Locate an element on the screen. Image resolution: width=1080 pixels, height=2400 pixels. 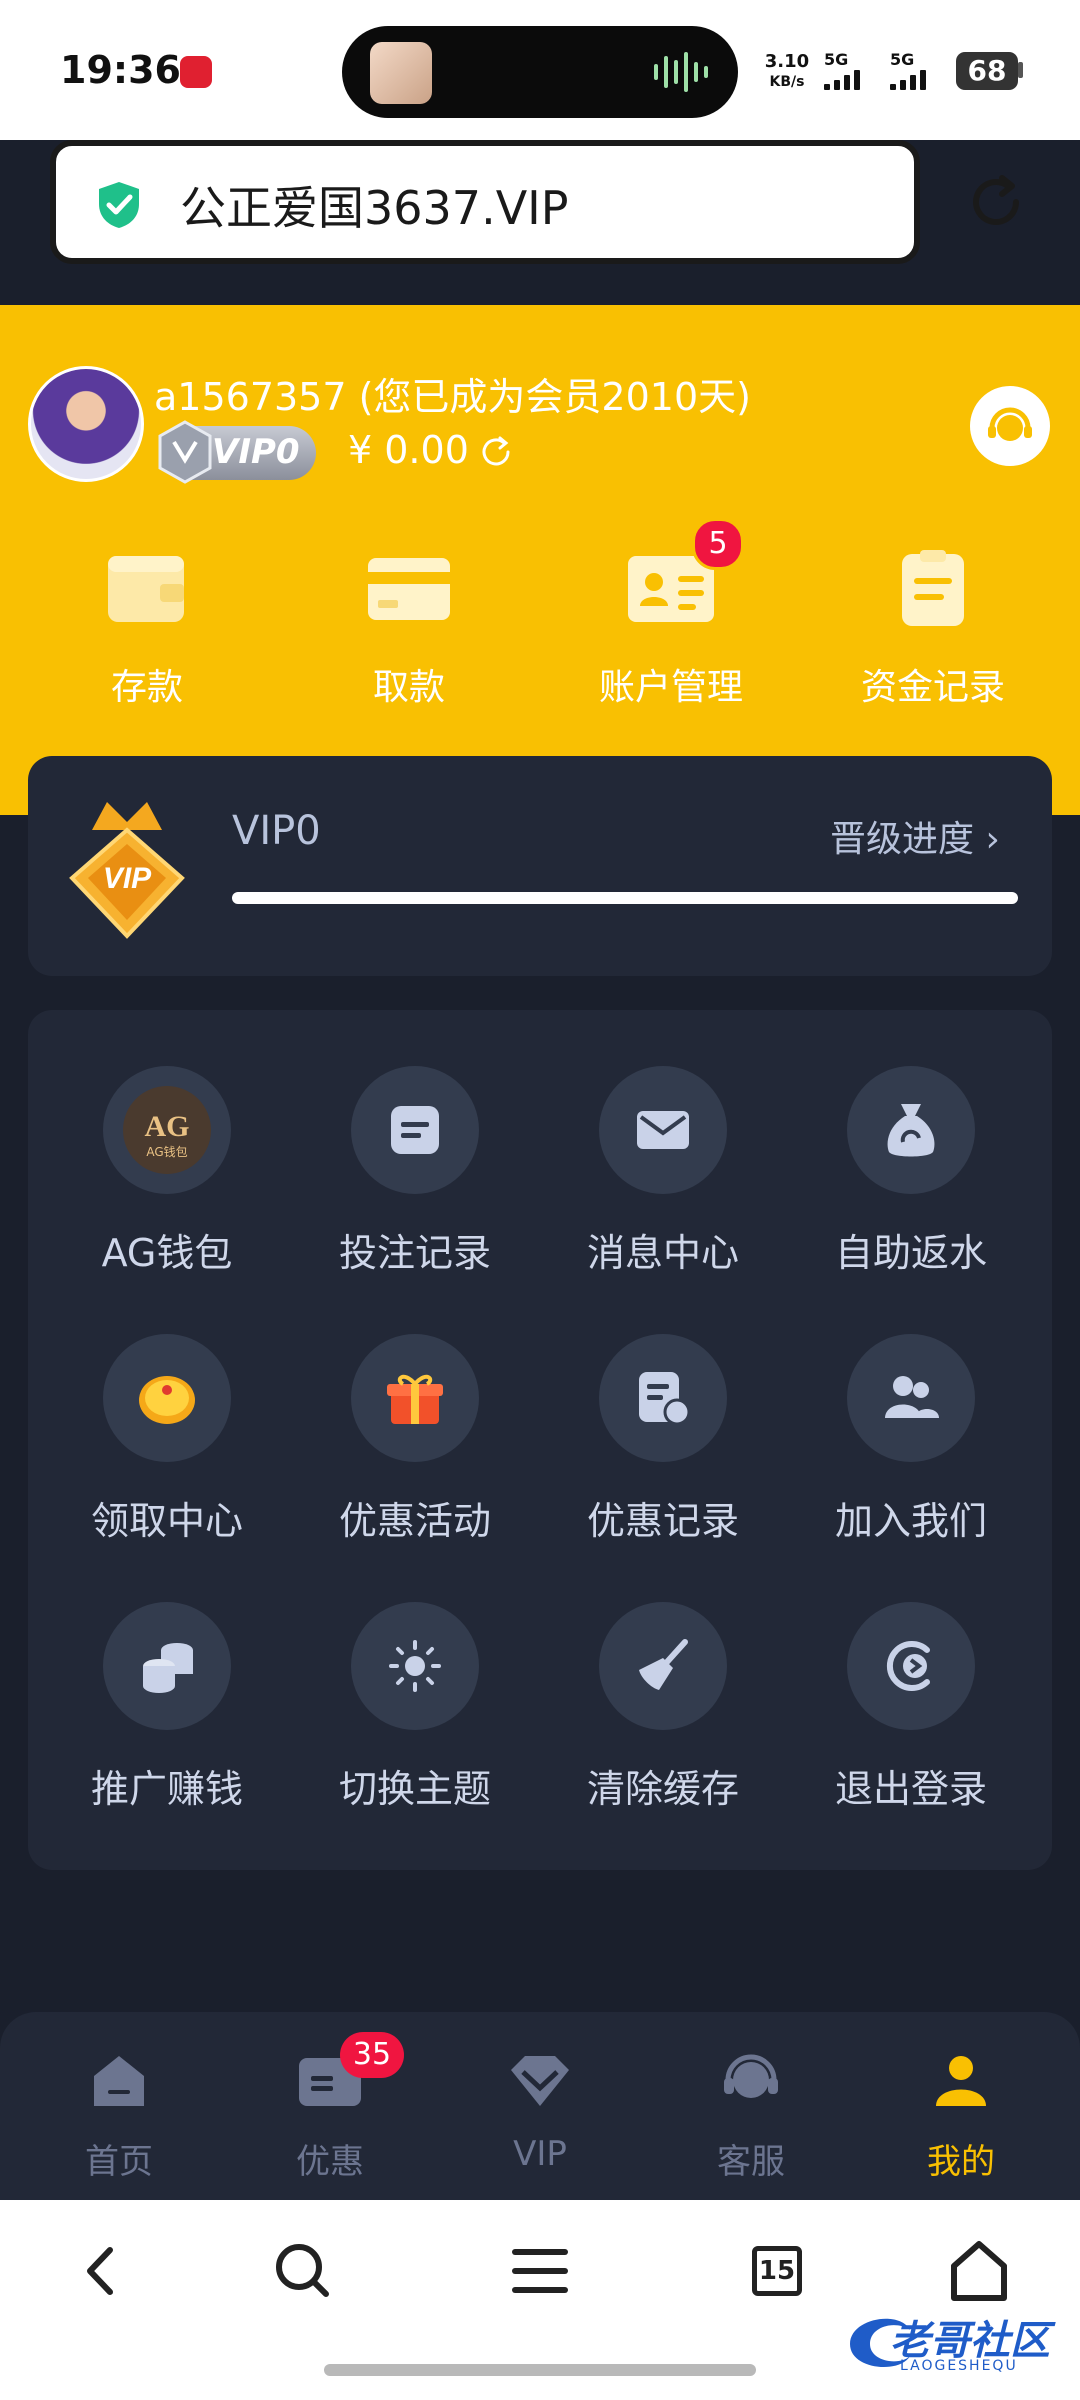
vip-diamond-crown-icon: VIP is located at coordinates (127, 870).